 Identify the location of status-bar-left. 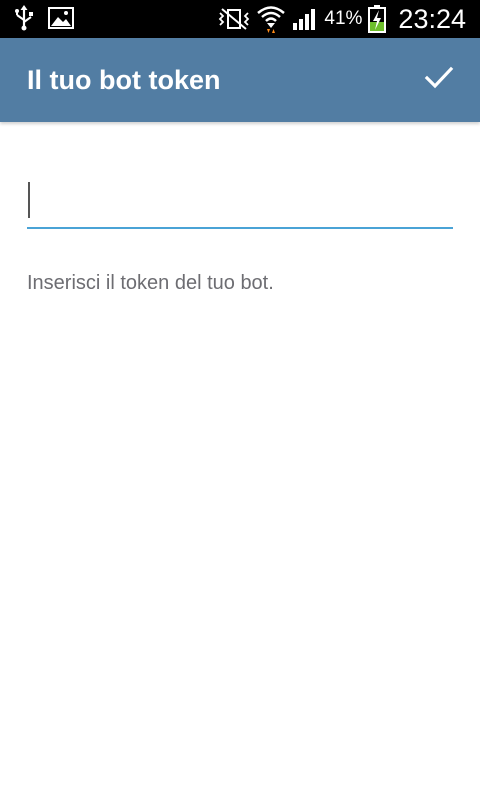
(44, 18).